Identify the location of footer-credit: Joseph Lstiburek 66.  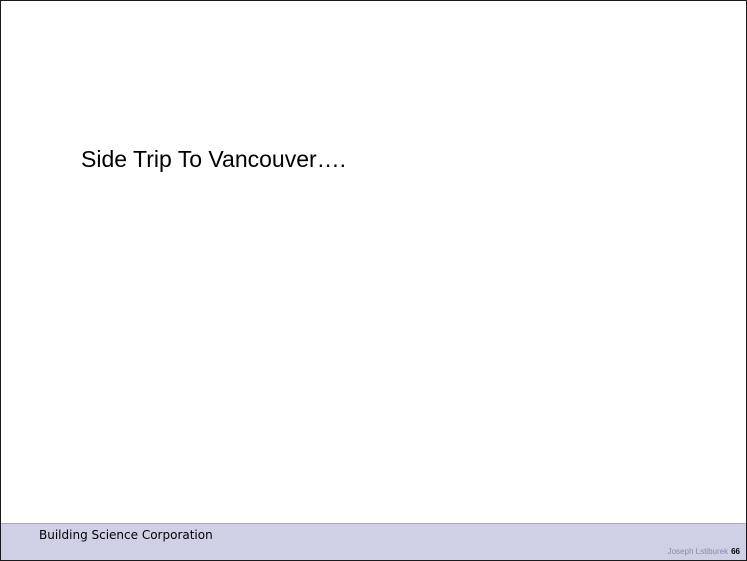
(704, 551).